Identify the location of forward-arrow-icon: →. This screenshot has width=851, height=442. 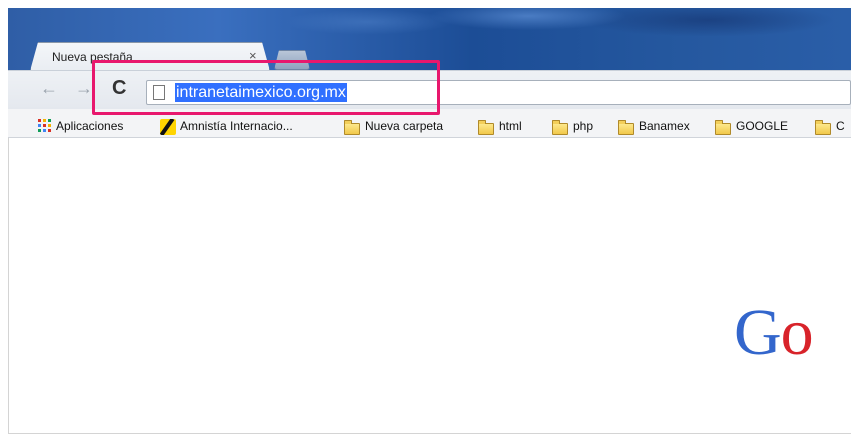
(84, 88).